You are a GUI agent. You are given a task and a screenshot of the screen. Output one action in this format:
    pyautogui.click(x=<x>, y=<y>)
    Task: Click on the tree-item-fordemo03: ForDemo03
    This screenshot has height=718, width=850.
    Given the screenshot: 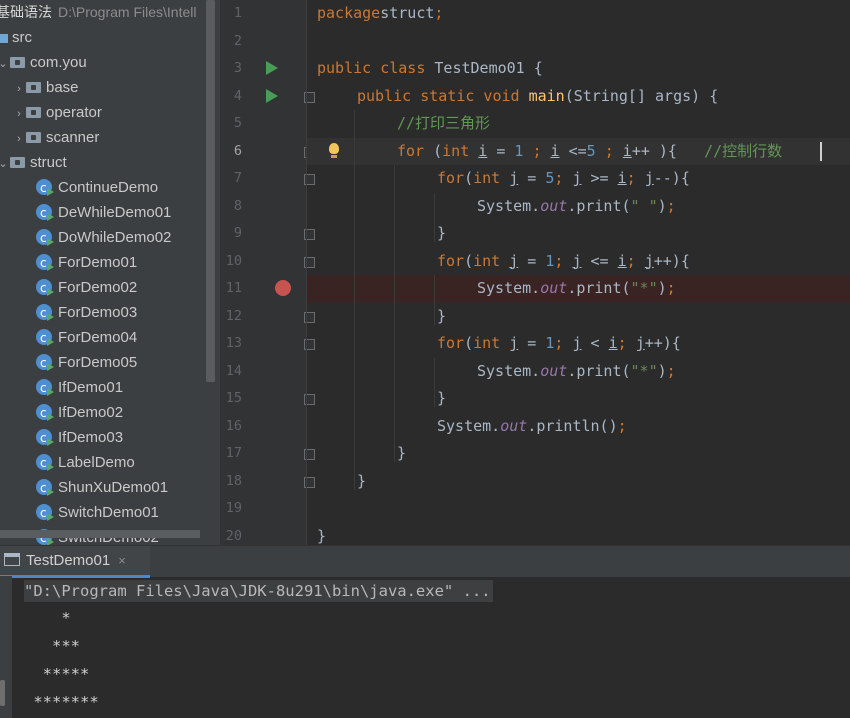 What is the action you would take?
    pyautogui.click(x=86, y=313)
    